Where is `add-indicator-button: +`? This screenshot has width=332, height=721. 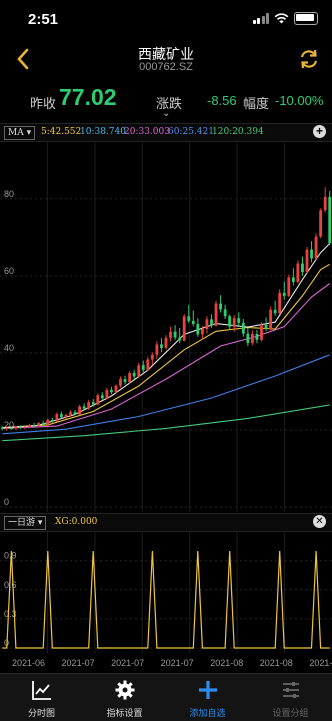 add-indicator-button: + is located at coordinates (319, 131).